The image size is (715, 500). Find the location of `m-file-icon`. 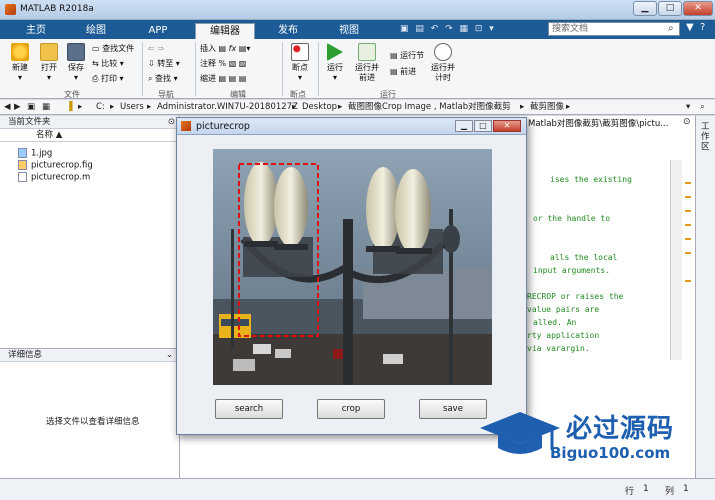

m-file-icon is located at coordinates (22, 177).